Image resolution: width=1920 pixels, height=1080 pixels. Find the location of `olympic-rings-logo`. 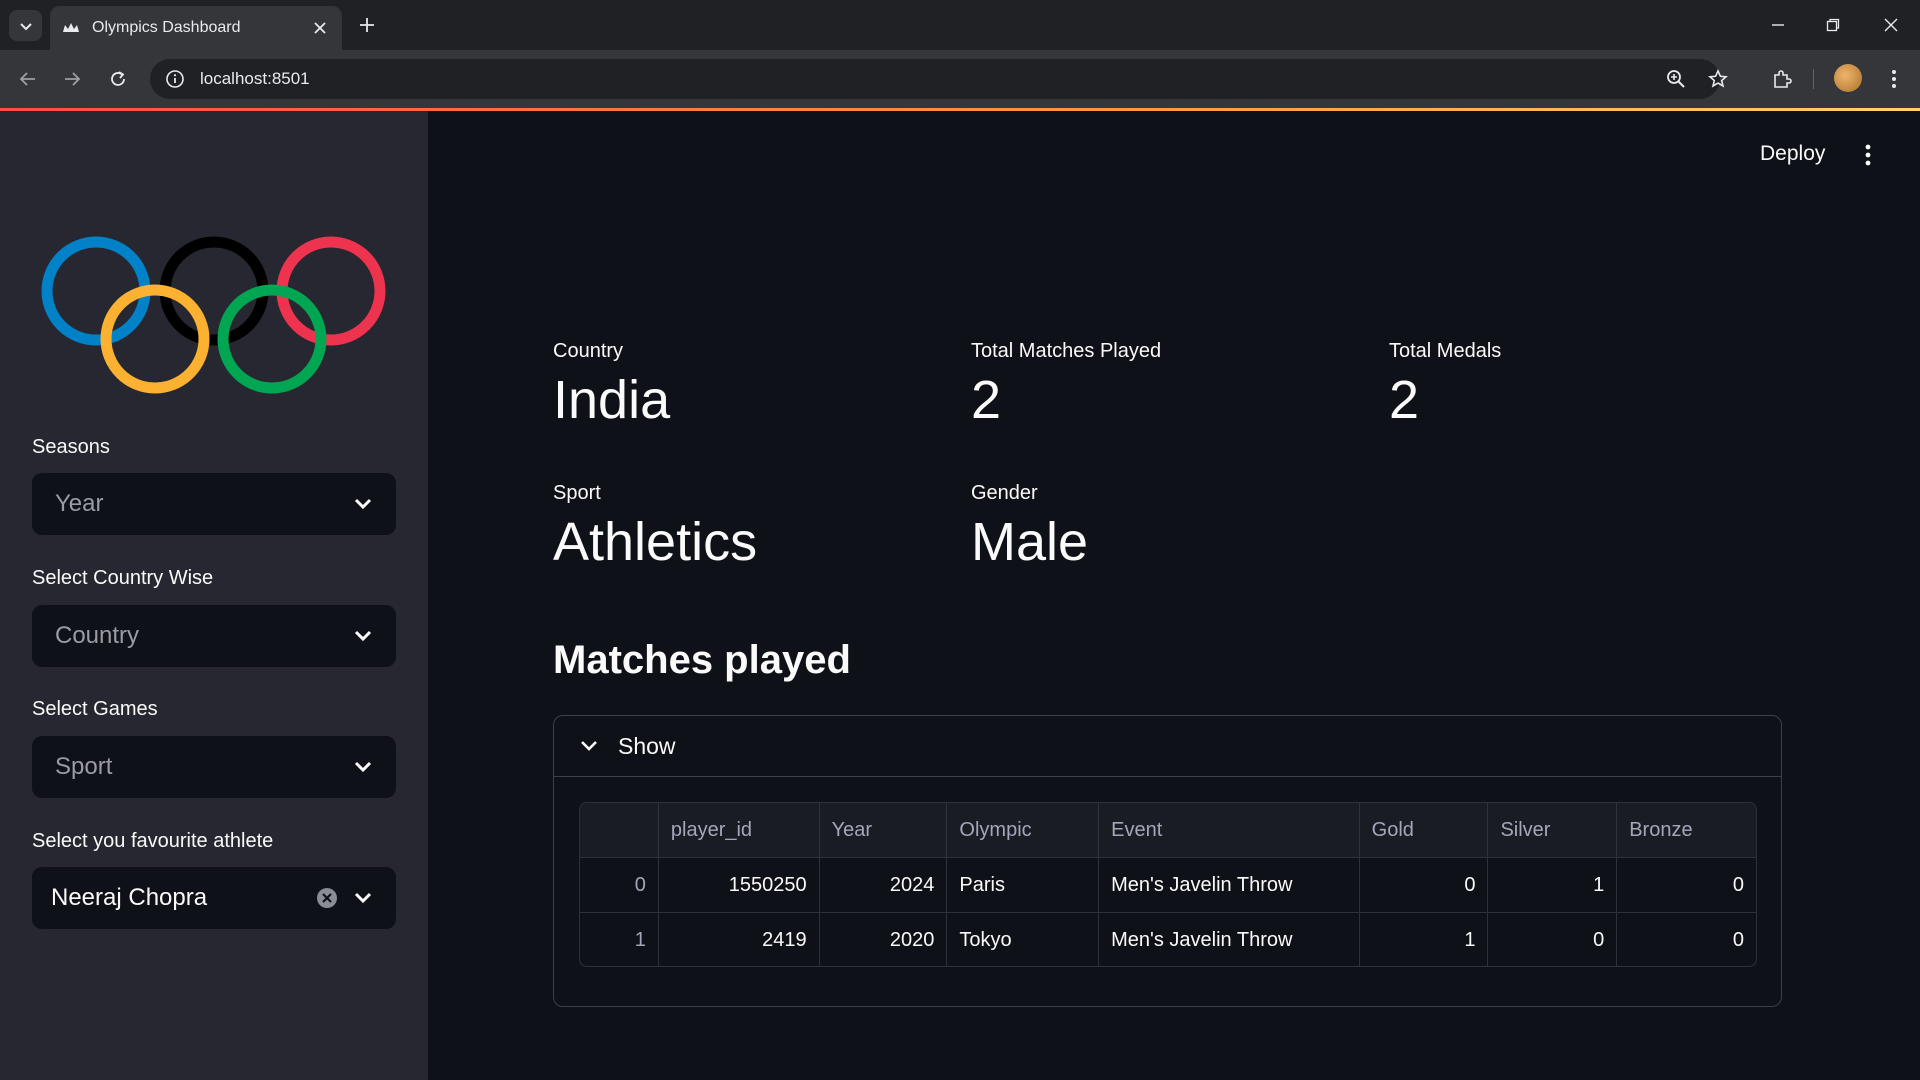

olympic-rings-logo is located at coordinates (213, 315).